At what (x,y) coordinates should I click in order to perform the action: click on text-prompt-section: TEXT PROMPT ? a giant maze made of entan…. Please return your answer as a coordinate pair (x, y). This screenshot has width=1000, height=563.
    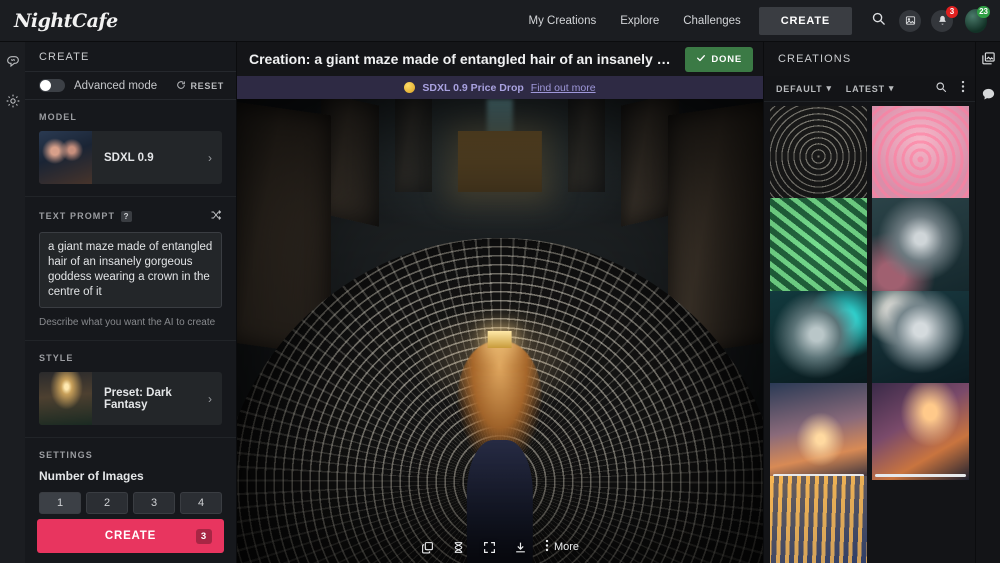
    Looking at the image, I should click on (130, 269).